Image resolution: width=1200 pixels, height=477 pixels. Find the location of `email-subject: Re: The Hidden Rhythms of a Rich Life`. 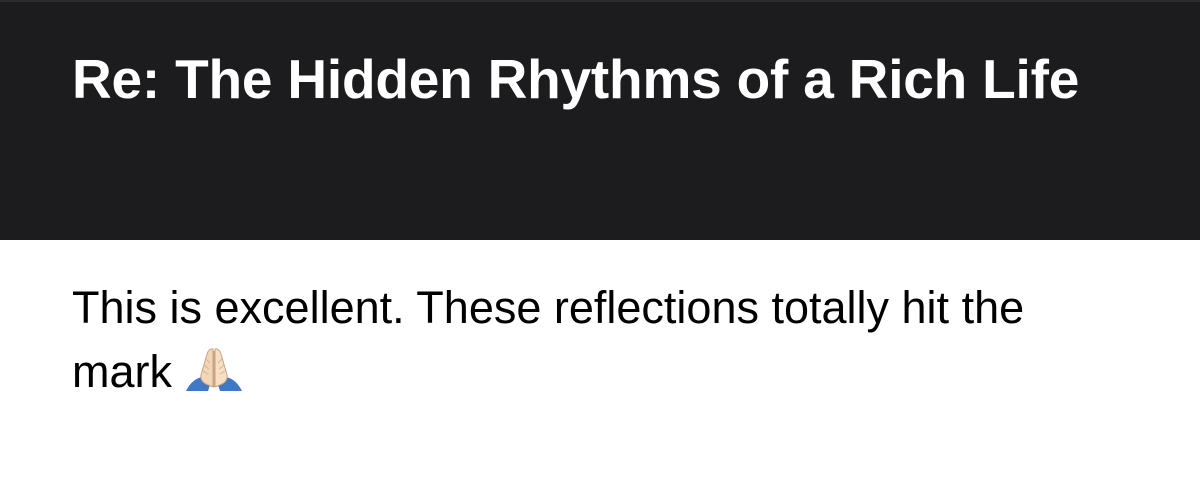

email-subject: Re: The Hidden Rhythms of a Rich Life is located at coordinates (576, 79).